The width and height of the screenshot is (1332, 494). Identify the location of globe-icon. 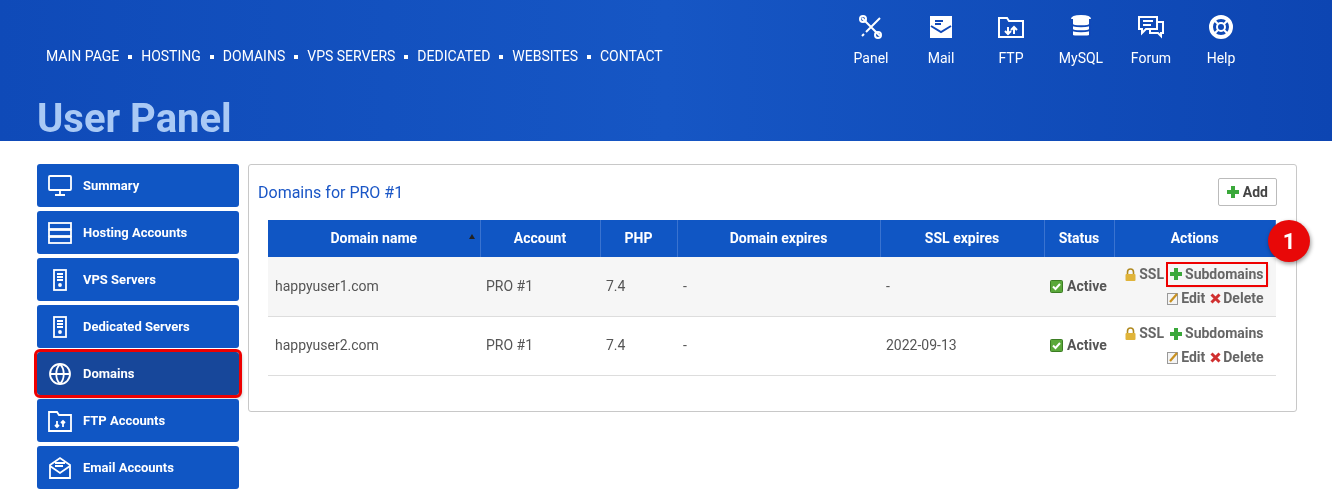
(60, 373).